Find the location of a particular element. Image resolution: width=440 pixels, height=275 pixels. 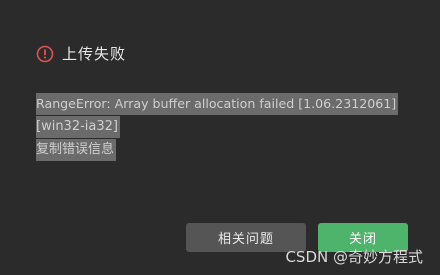

watermark: CSDN @奇妙方程式 is located at coordinates (354, 257).